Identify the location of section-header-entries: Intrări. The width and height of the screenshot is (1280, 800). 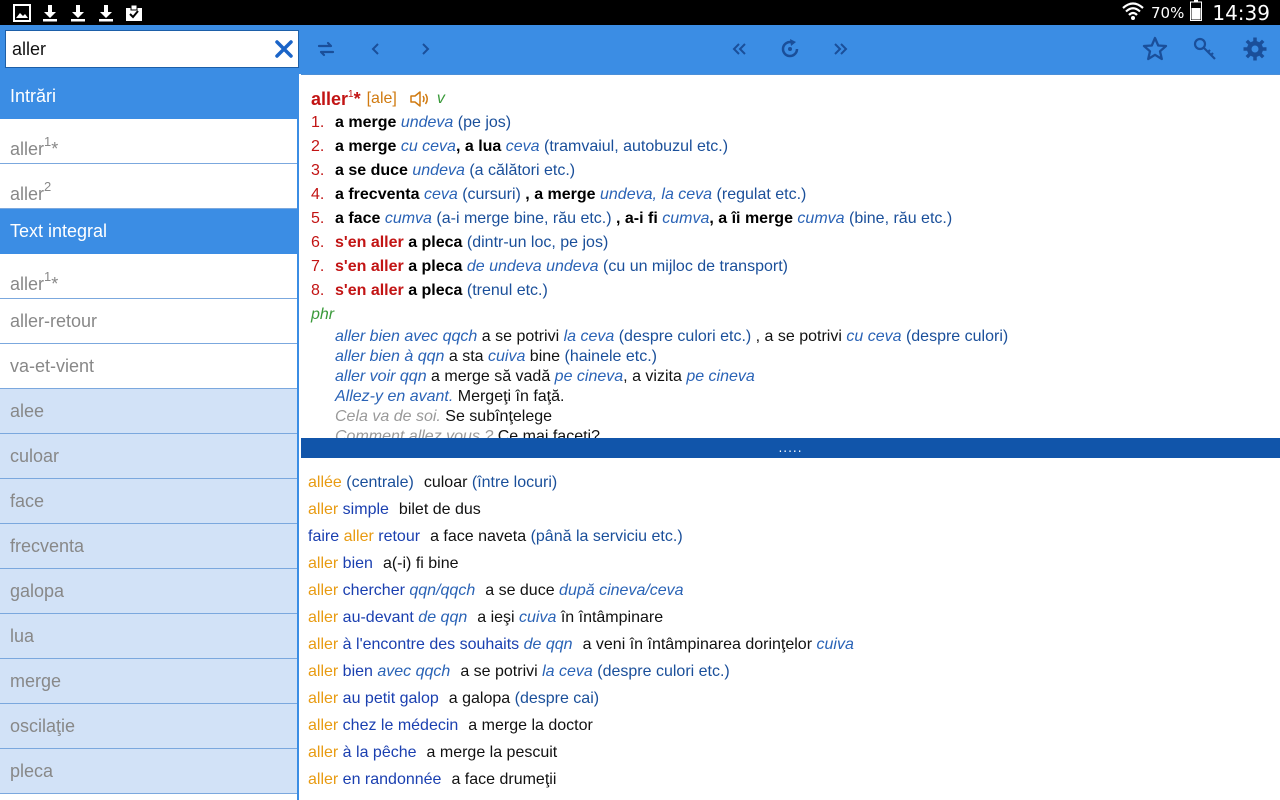
(148, 96).